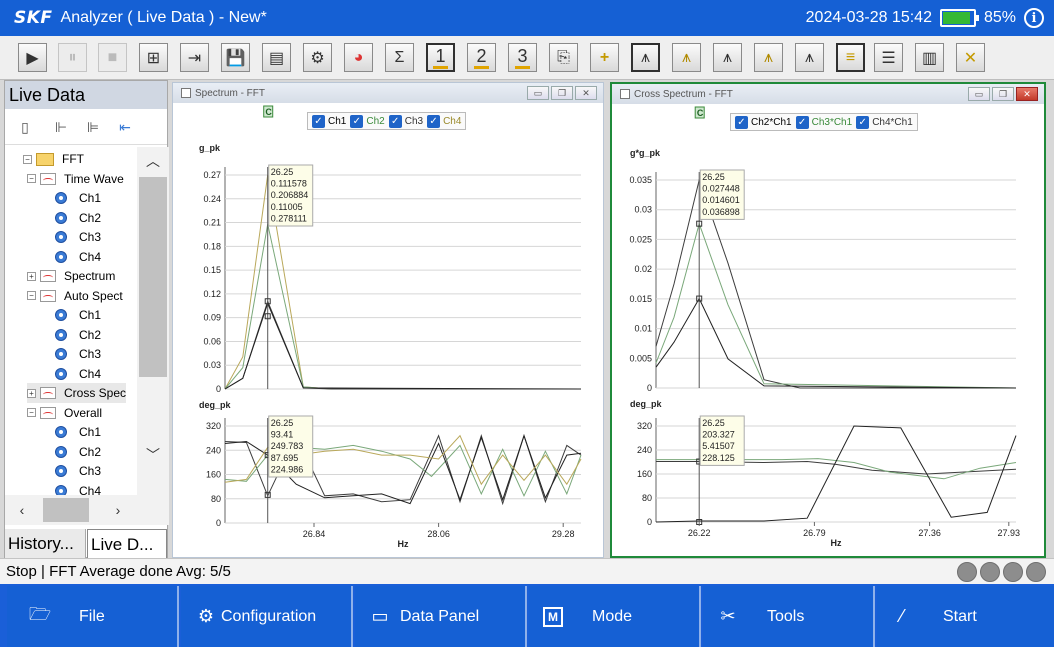  What do you see at coordinates (112, 57) in the screenshot?
I see `stop-button: ■` at bounding box center [112, 57].